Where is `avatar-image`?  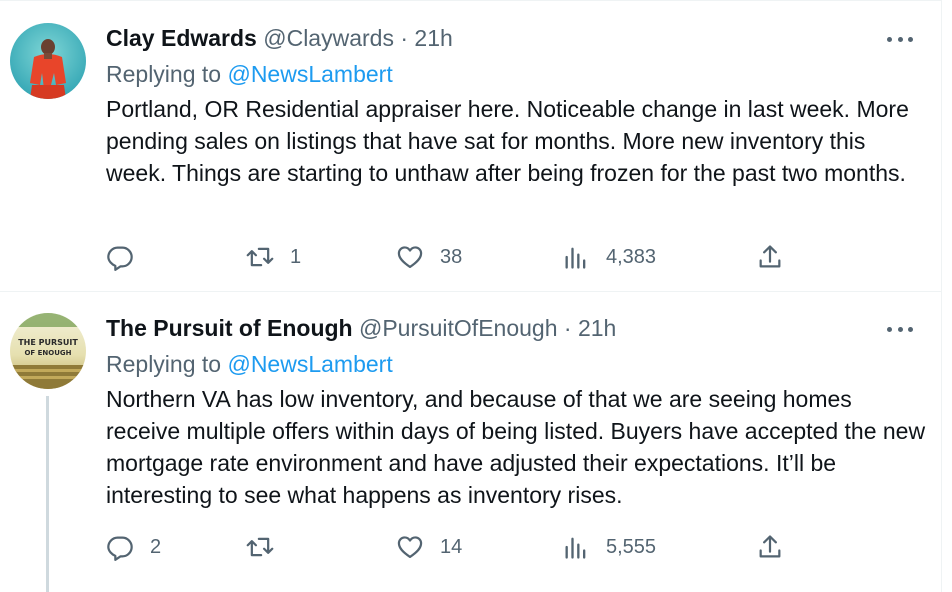
avatar-image is located at coordinates (48, 61).